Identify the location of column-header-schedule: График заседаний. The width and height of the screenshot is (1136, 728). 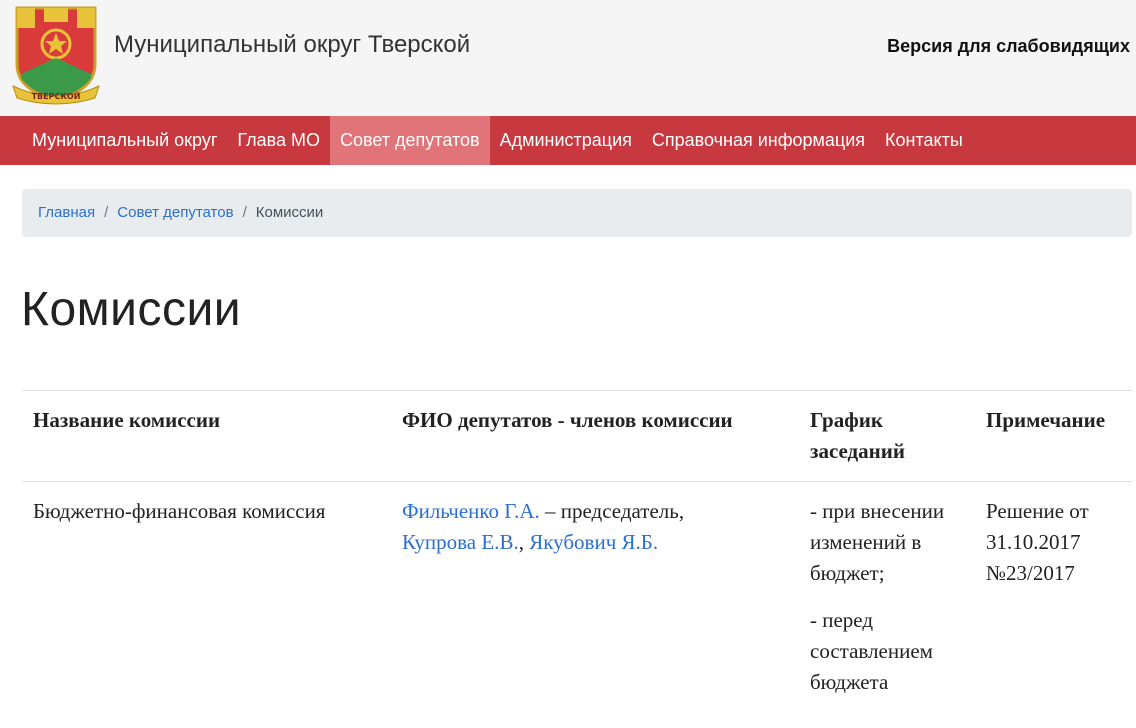
(887, 436).